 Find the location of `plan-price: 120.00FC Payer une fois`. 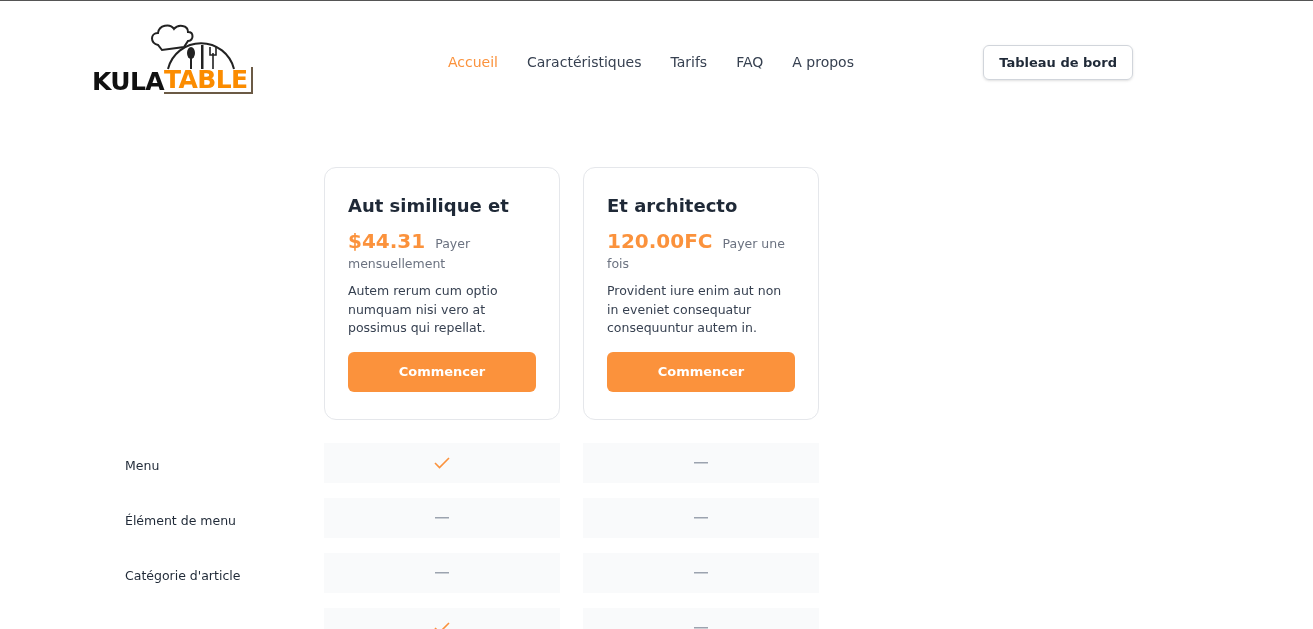

plan-price: 120.00FC Payer une fois is located at coordinates (696, 252).